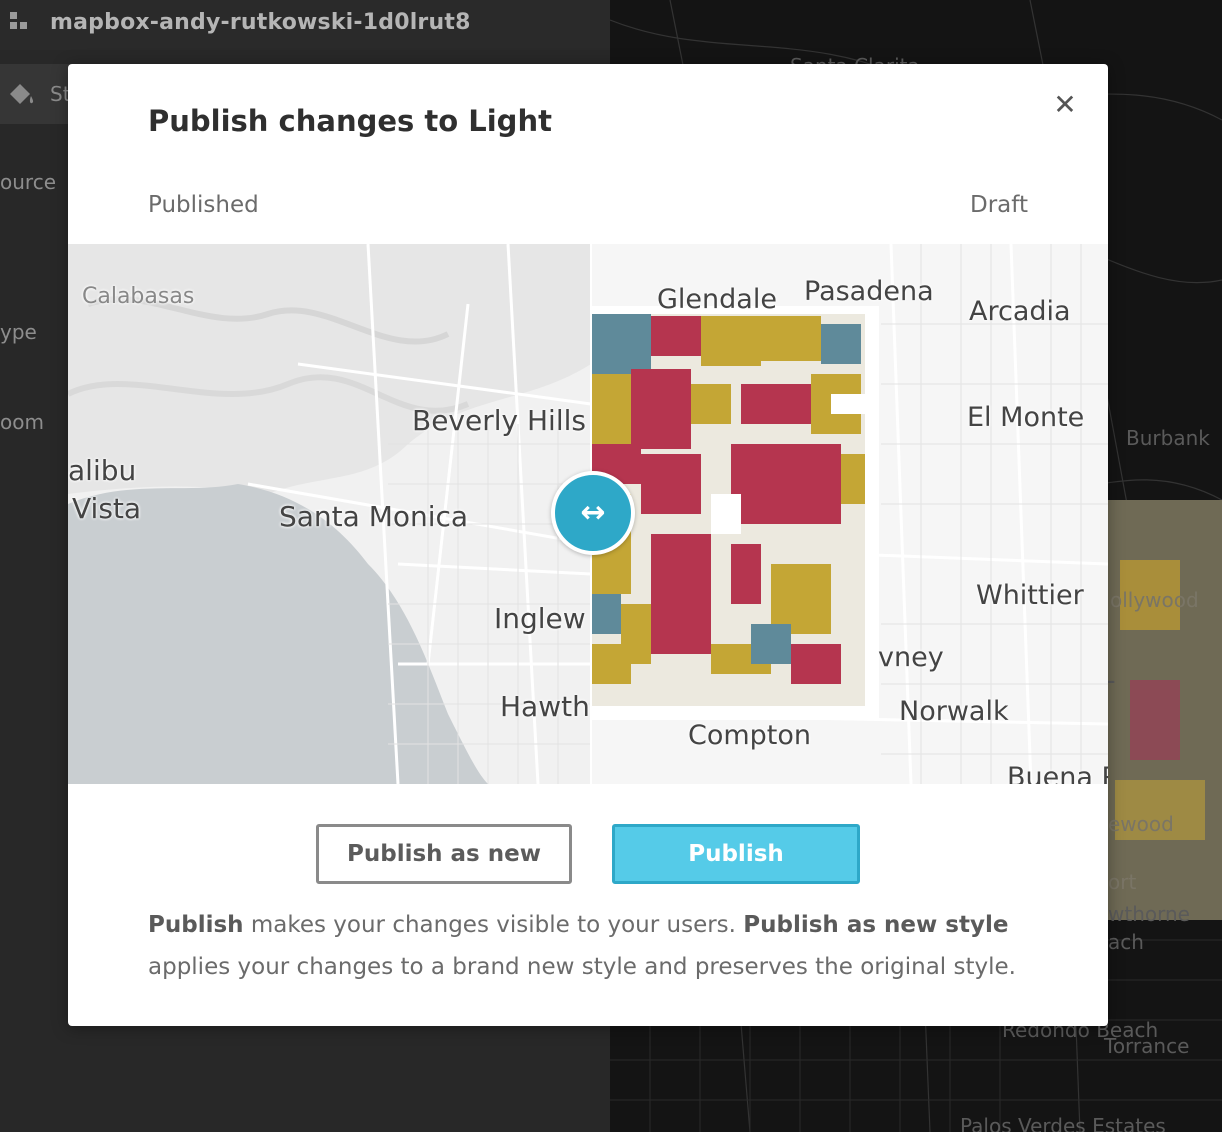 The image size is (1222, 1132). I want to click on panel-label-source: ource, so click(28, 182).